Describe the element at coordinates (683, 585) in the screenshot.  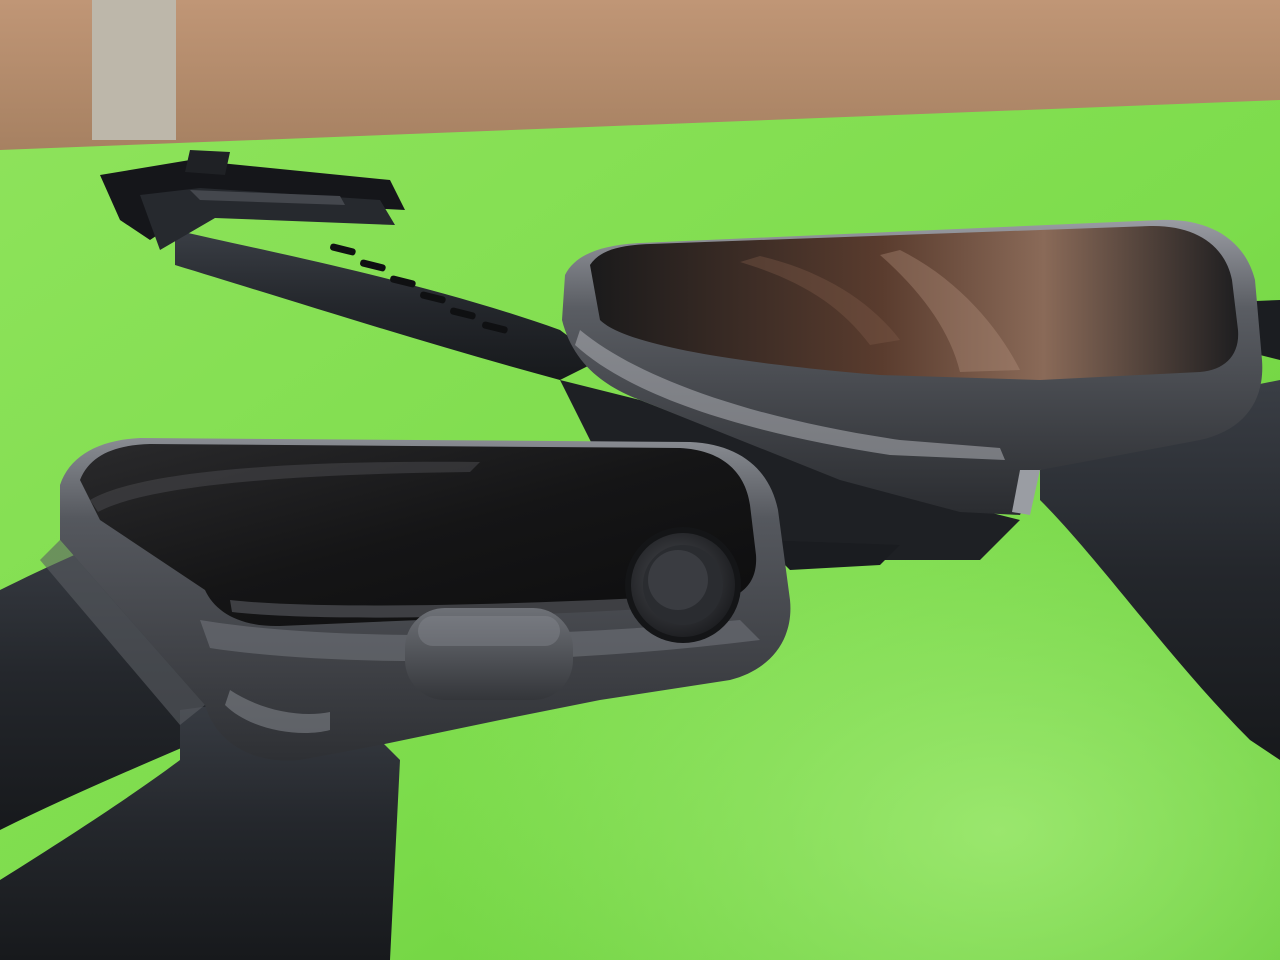
I see `digital-crown` at that location.